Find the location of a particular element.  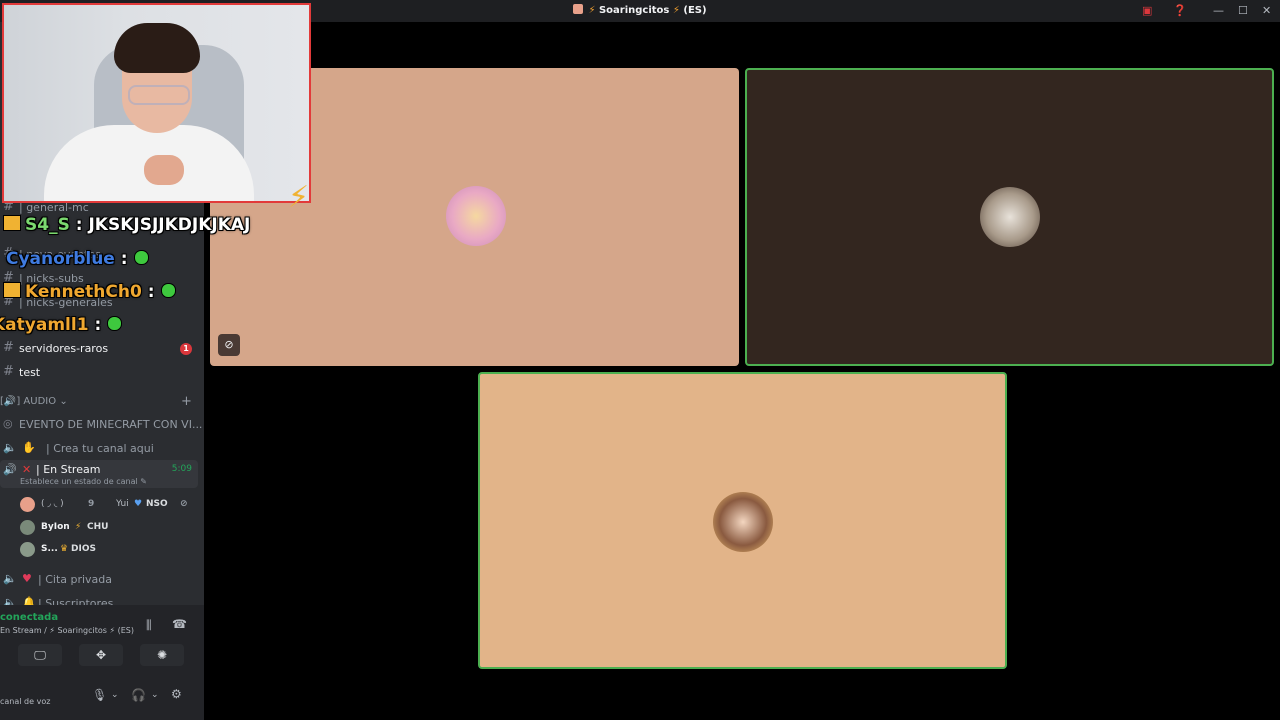

screen-share-button: 🖵 is located at coordinates (40, 655).